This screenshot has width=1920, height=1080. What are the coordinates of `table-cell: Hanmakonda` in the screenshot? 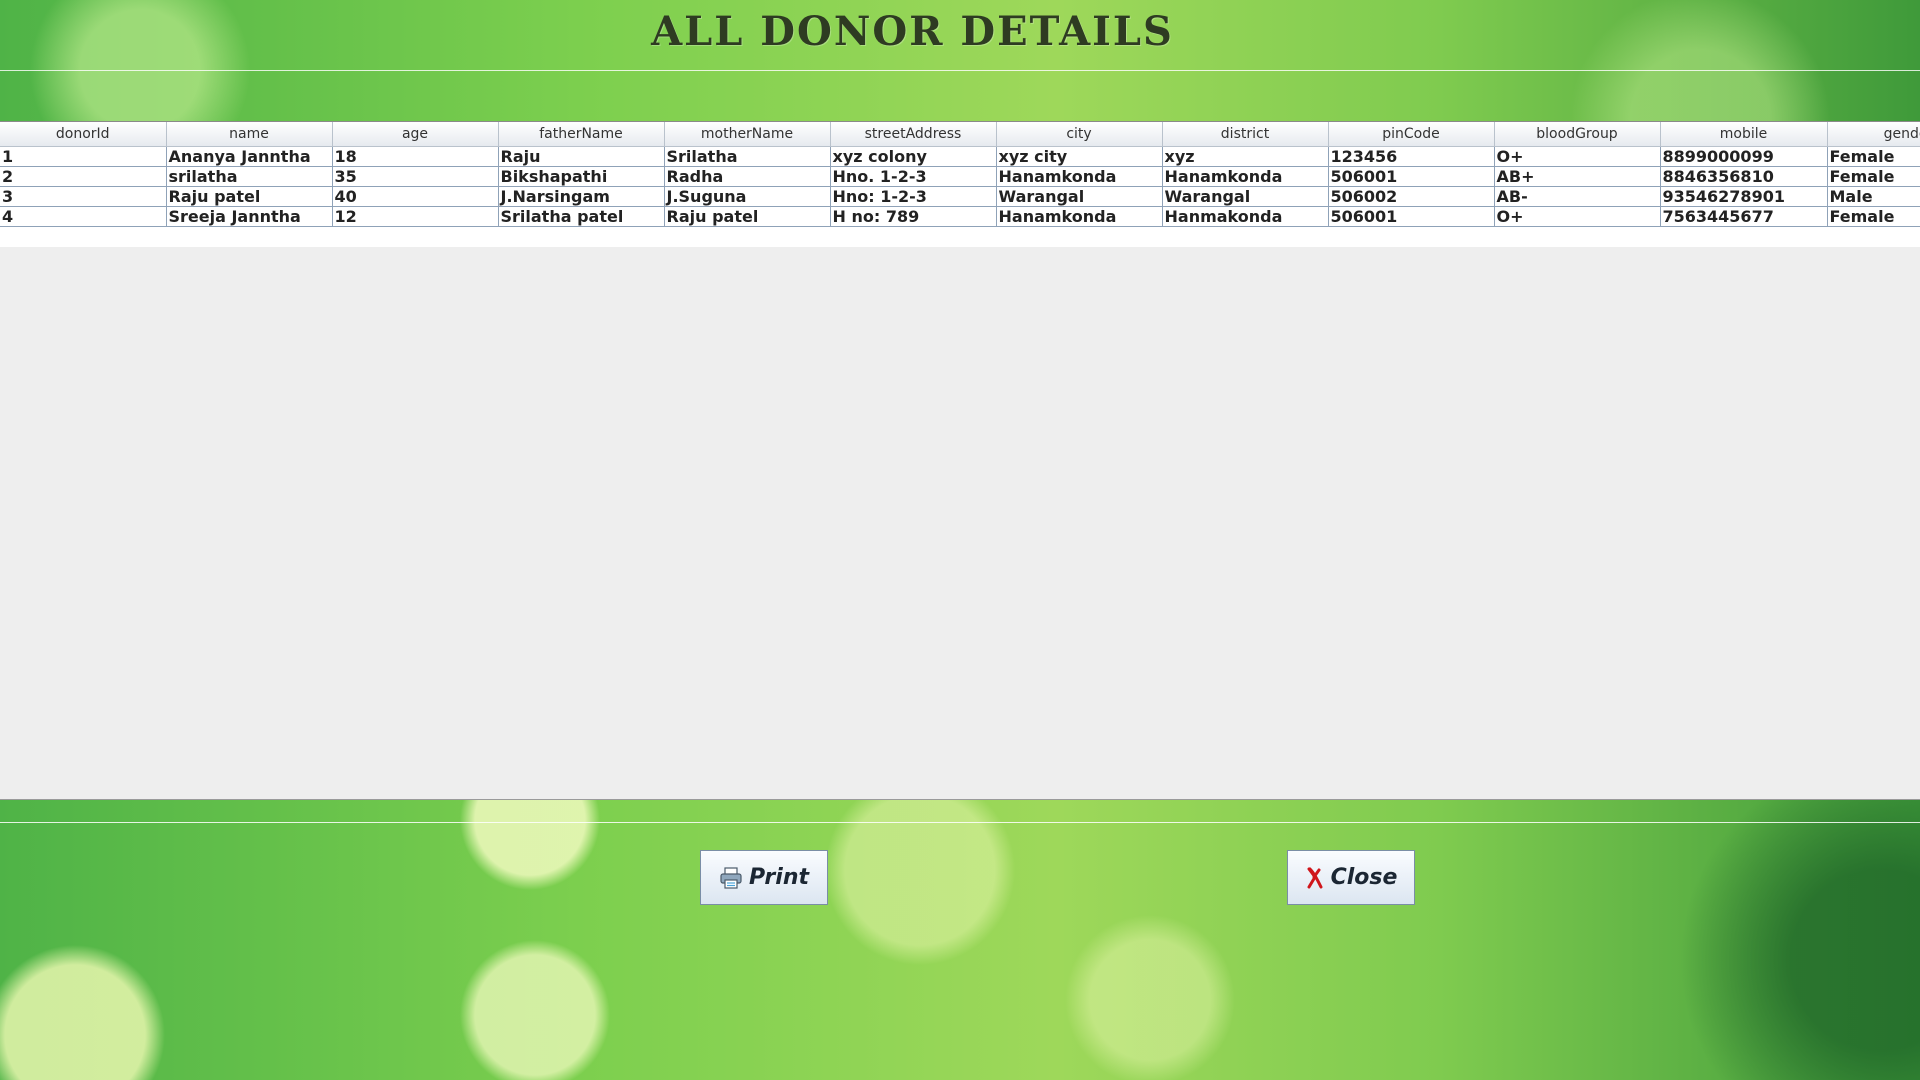 It's located at (1245, 216).